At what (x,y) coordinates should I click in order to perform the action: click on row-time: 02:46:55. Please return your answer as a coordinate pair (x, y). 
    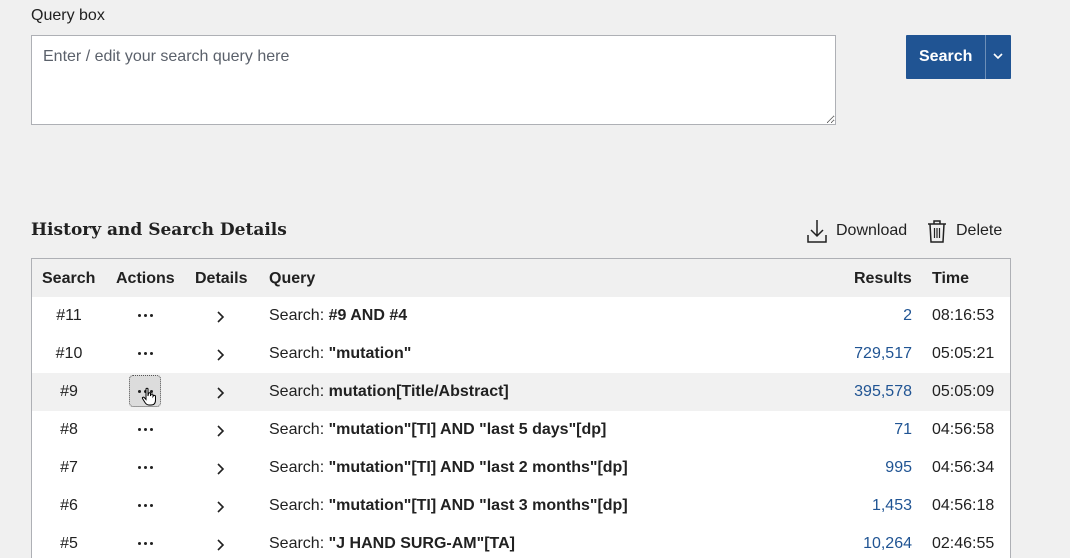
    Looking at the image, I should click on (963, 543).